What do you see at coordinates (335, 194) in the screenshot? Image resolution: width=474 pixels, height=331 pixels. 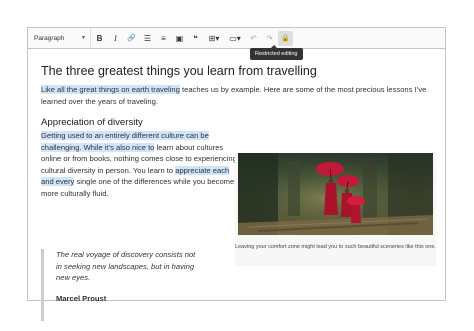 I see `monks-photo` at bounding box center [335, 194].